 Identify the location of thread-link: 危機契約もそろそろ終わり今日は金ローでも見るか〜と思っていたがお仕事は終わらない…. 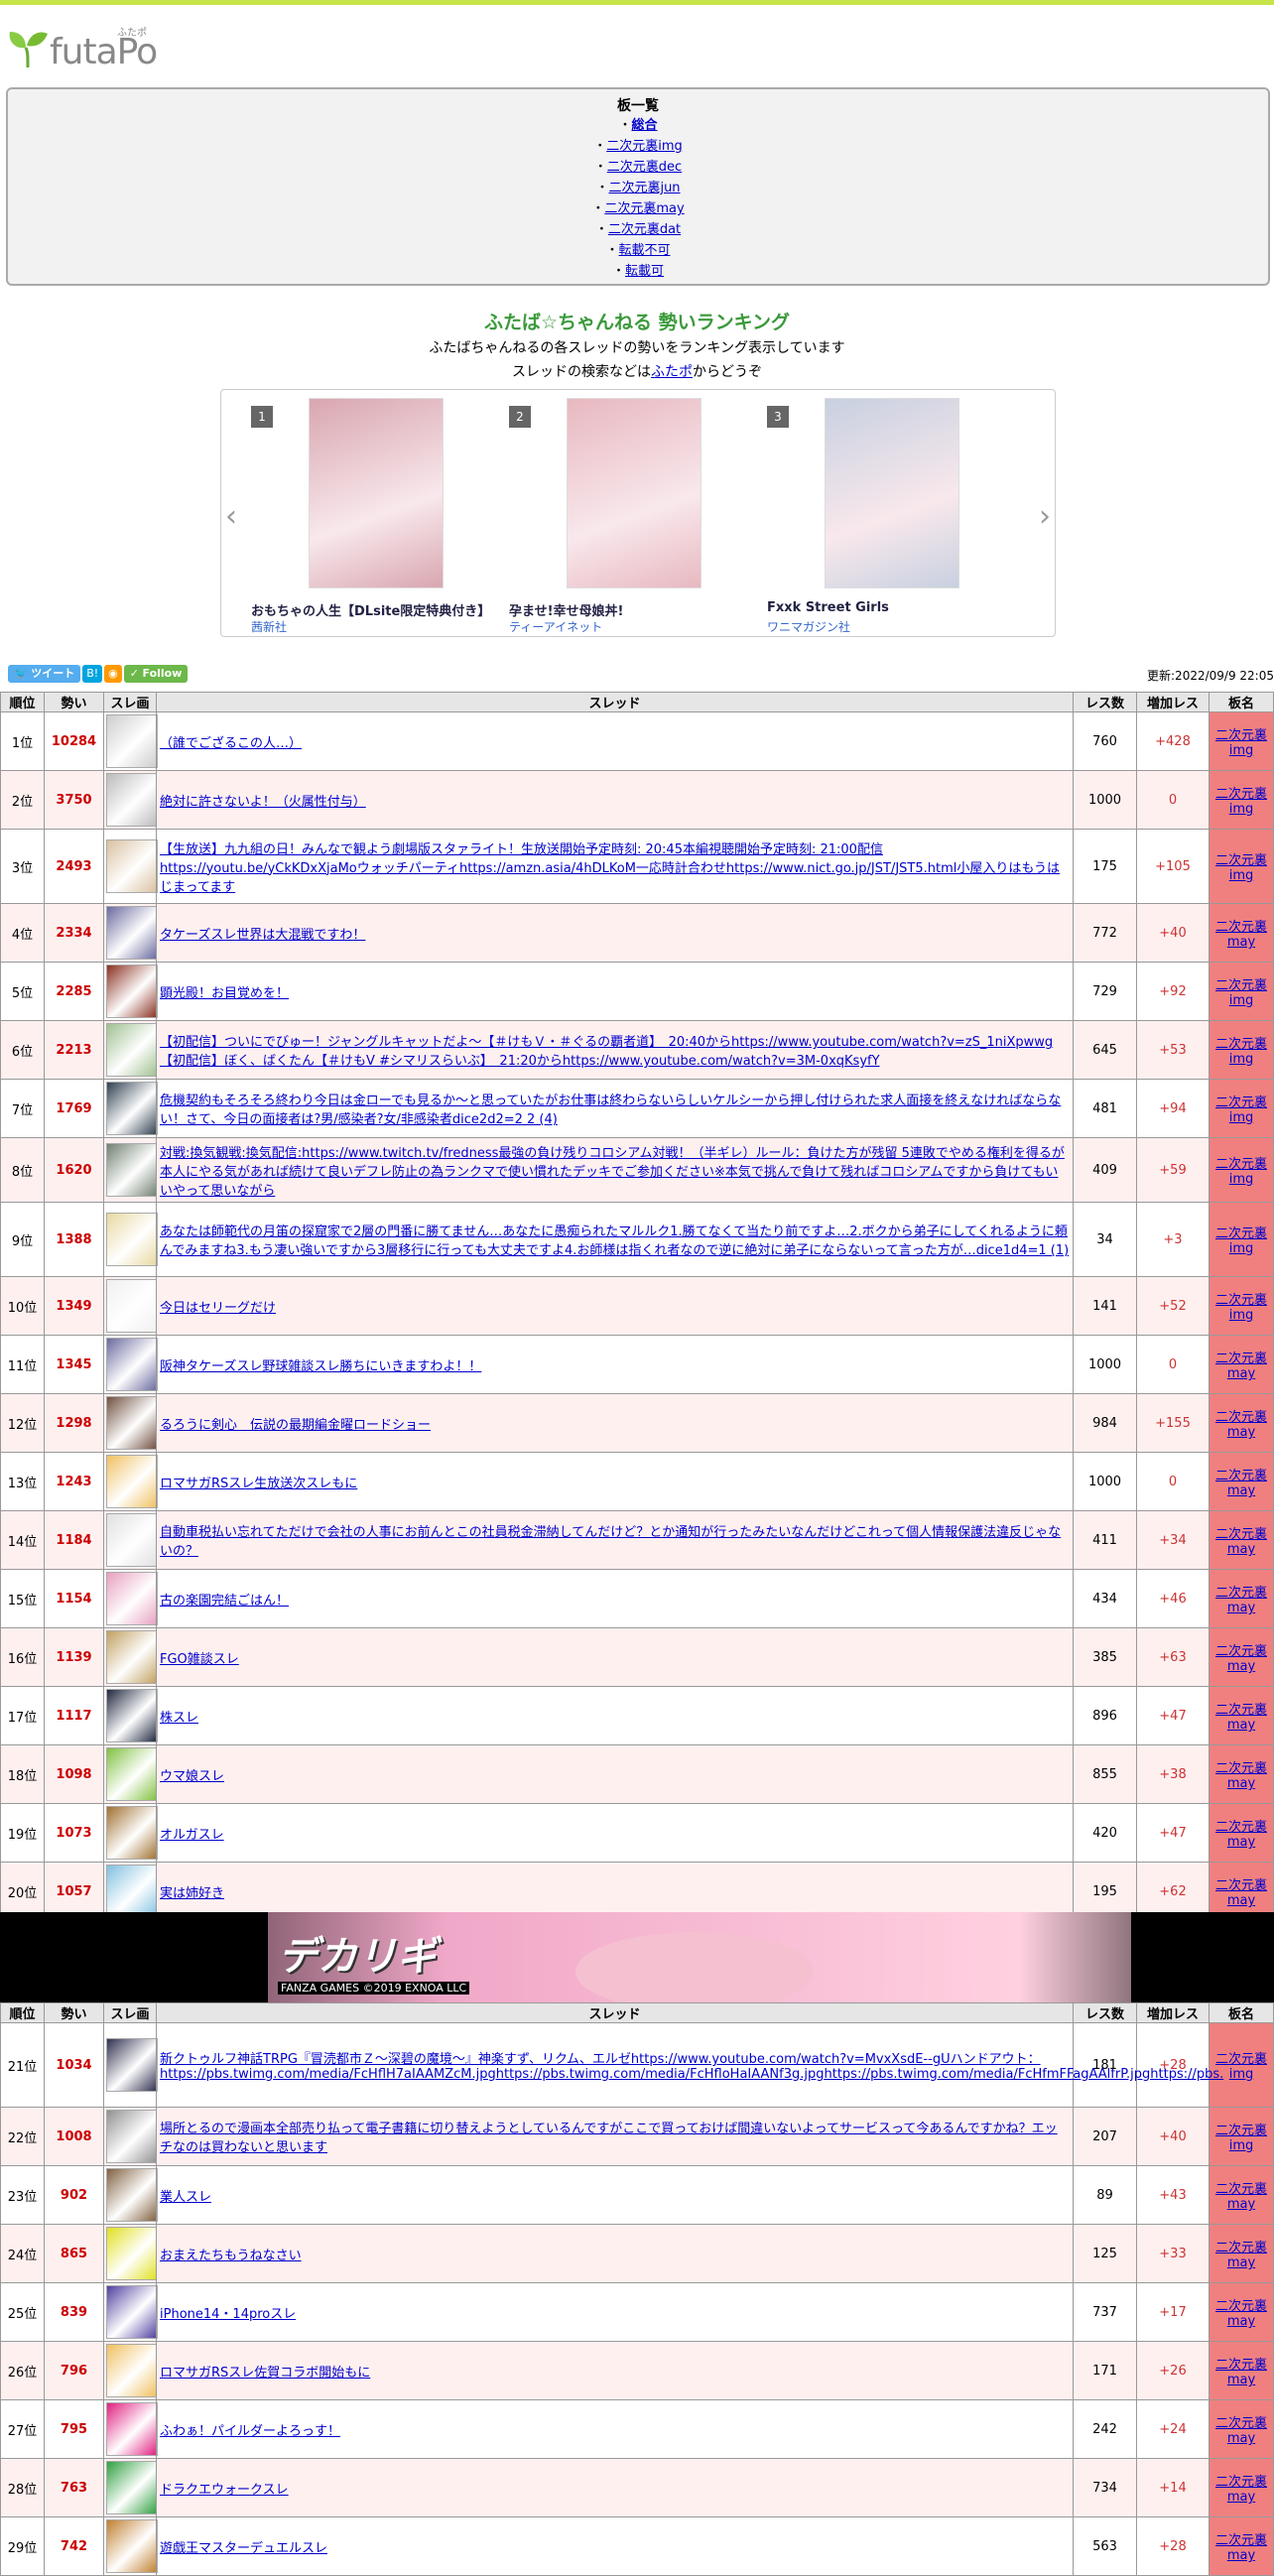
(610, 1111).